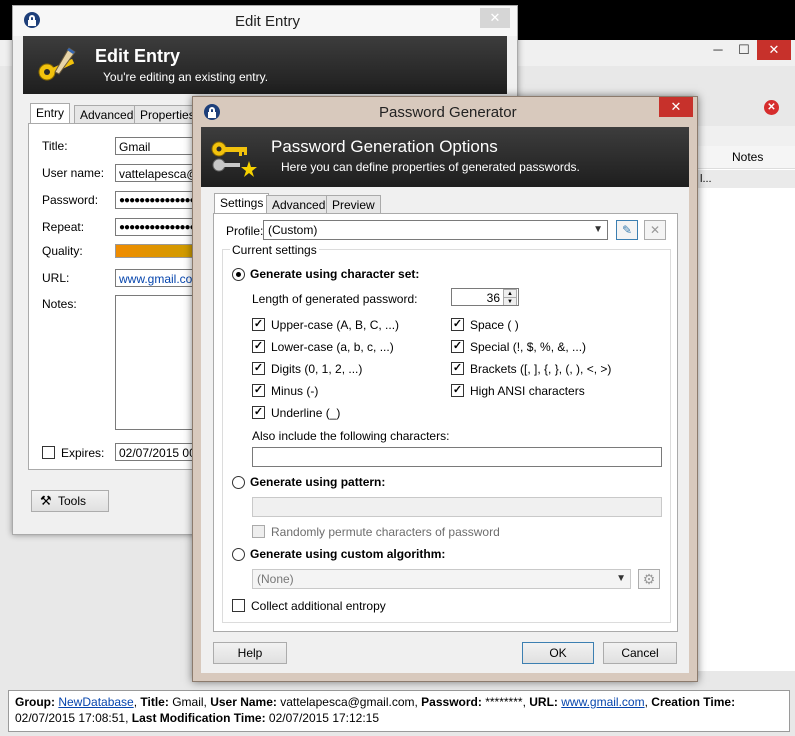 The height and width of the screenshot is (736, 795). I want to click on status-url-label: URL:, so click(543, 702).